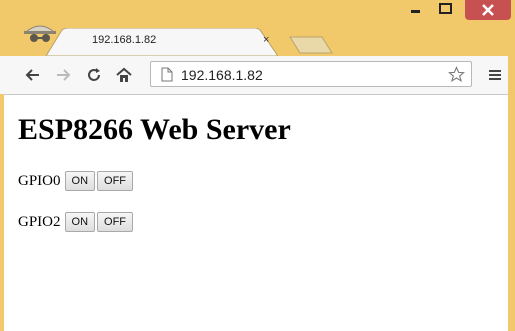 The image size is (515, 331). I want to click on arrow-left-icon, so click(32, 75).